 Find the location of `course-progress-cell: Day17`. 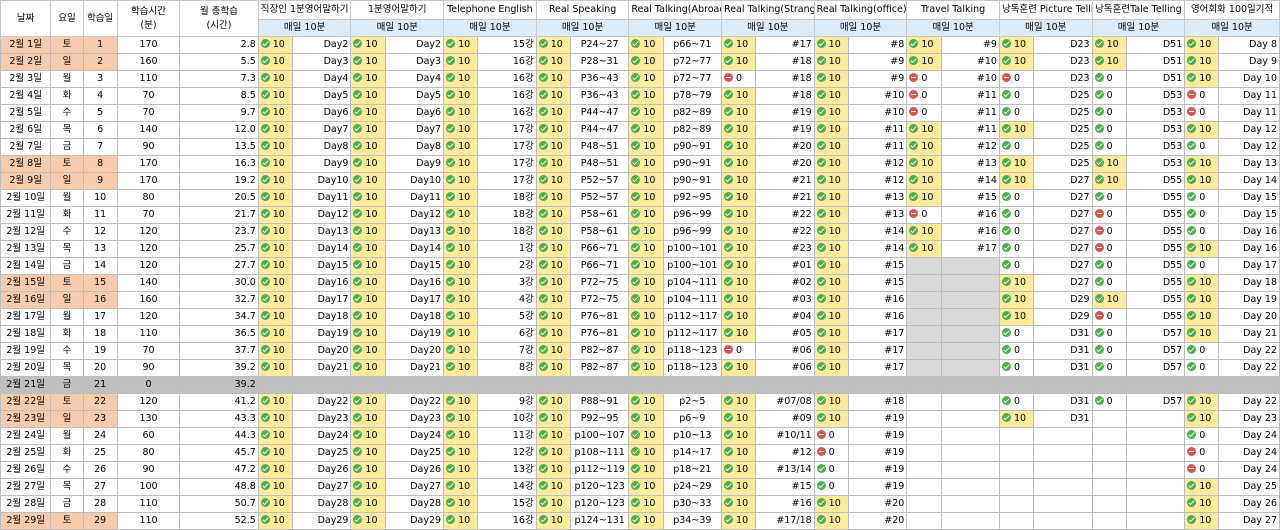

course-progress-cell: Day17 is located at coordinates (414, 300).